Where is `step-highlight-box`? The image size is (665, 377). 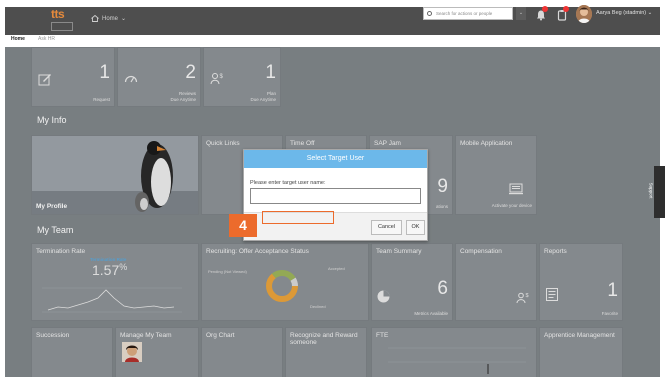 step-highlight-box is located at coordinates (298, 217).